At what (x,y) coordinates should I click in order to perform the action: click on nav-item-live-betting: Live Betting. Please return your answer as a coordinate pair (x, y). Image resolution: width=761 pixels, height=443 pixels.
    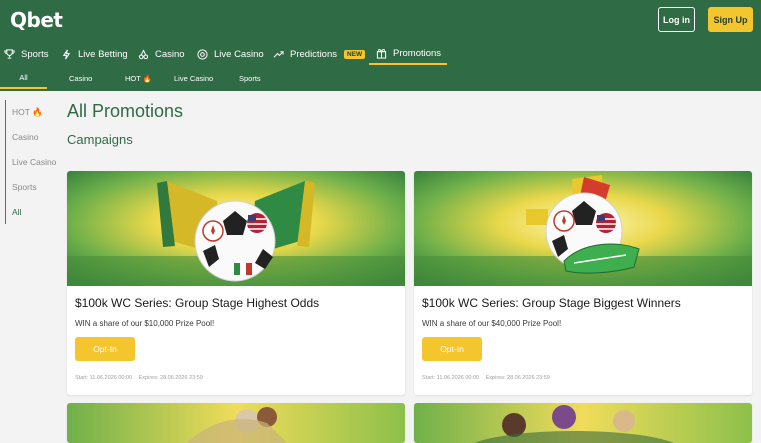
    Looking at the image, I should click on (94, 54).